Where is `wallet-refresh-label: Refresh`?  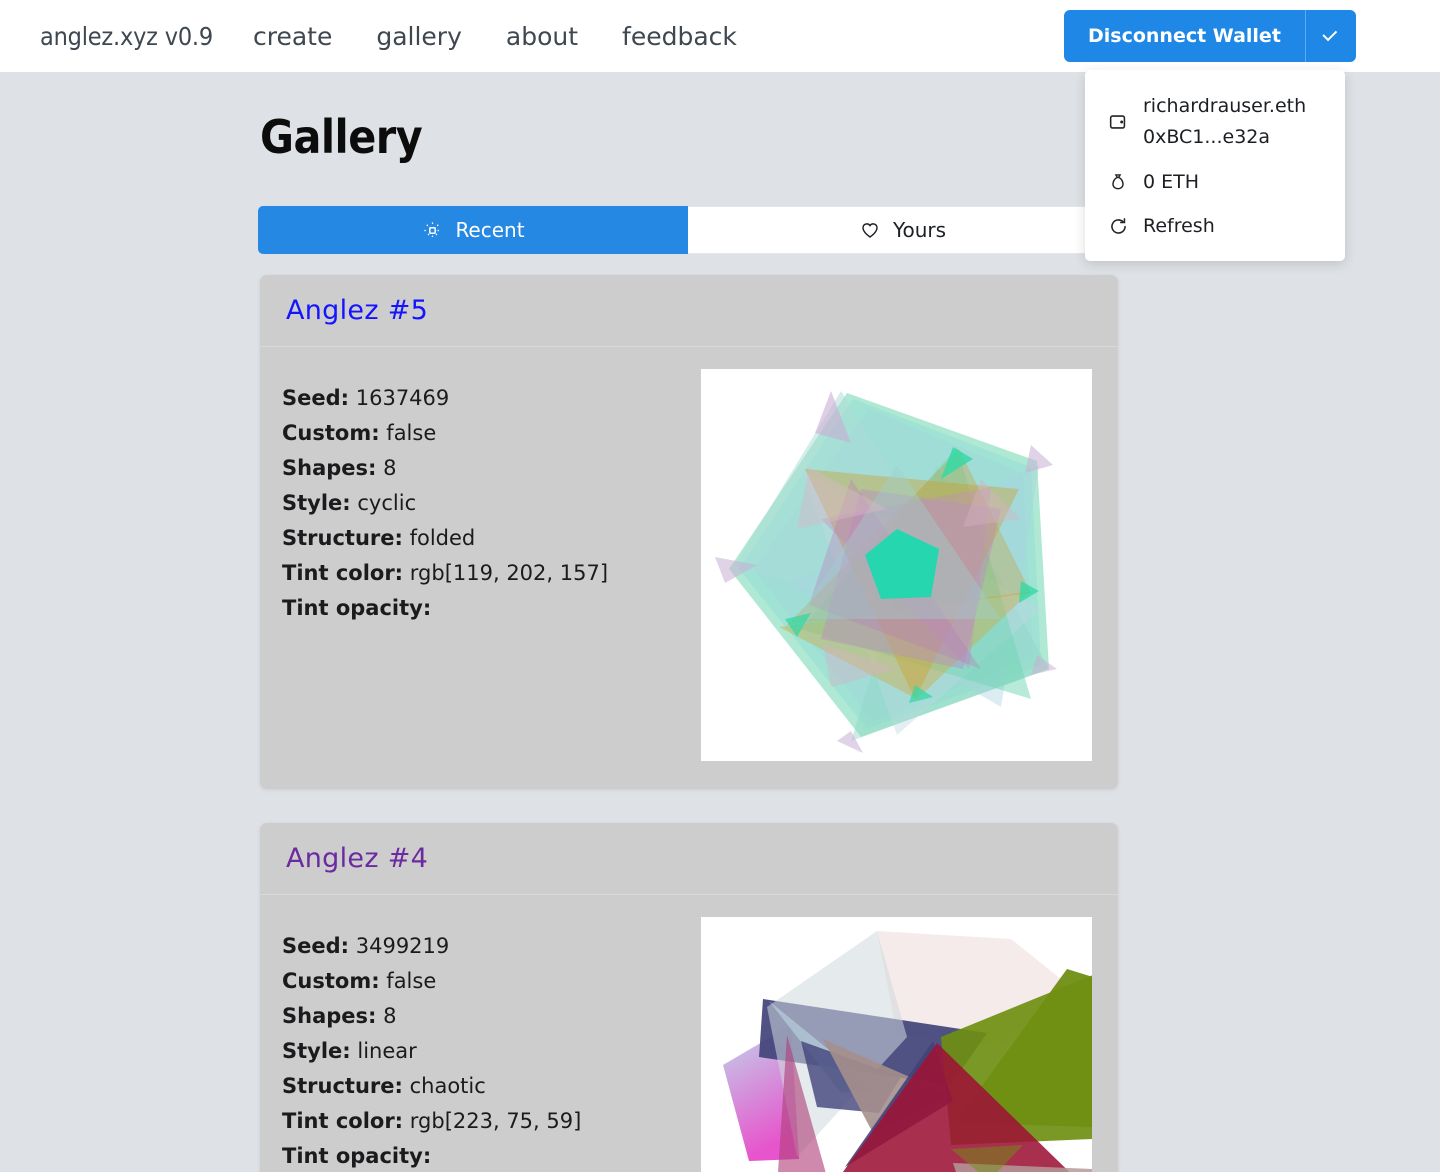 wallet-refresh-label: Refresh is located at coordinates (1179, 226).